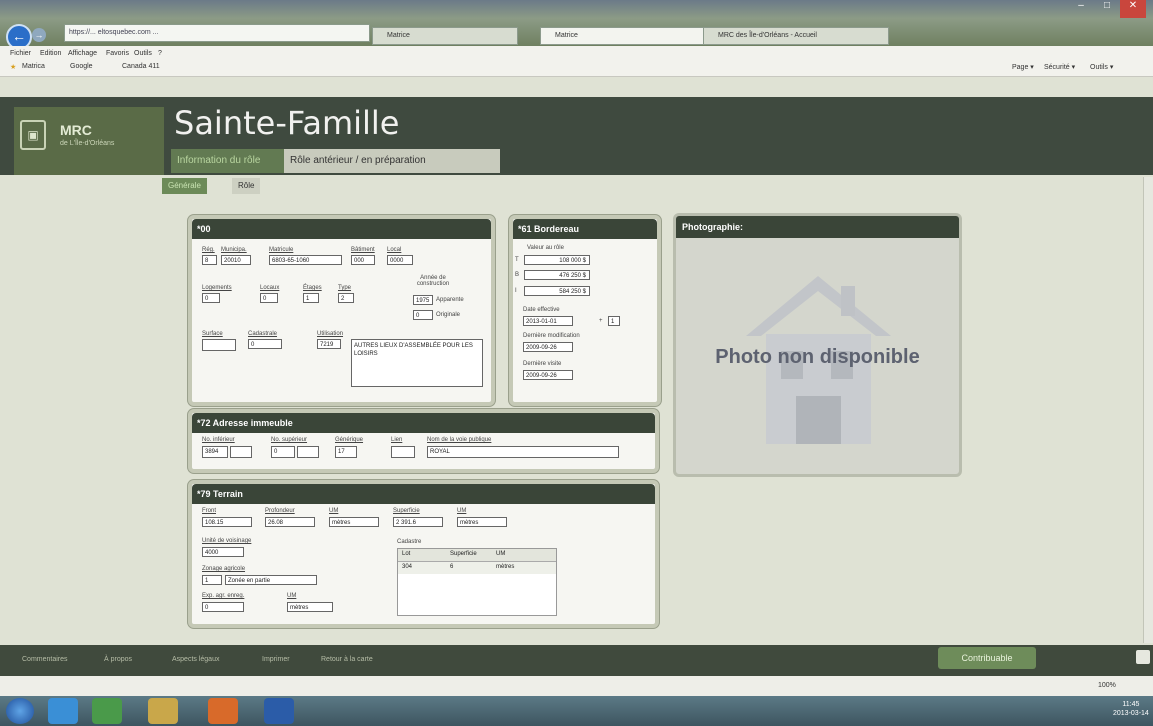 The width and height of the screenshot is (1153, 726). What do you see at coordinates (548, 375) in the screenshot?
I see `field-derniere-visite: 2009-09-26` at bounding box center [548, 375].